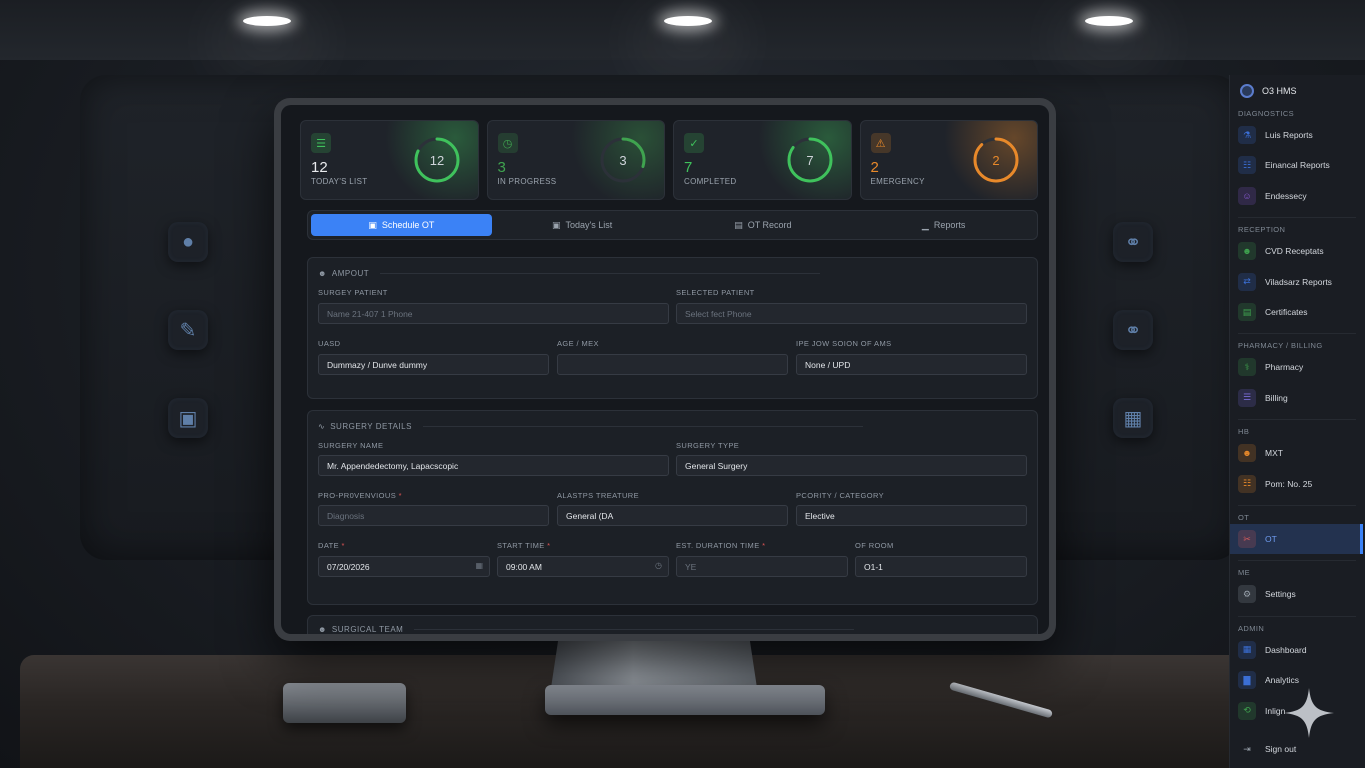  I want to click on sidebar-section-title: OT, so click(1244, 517).